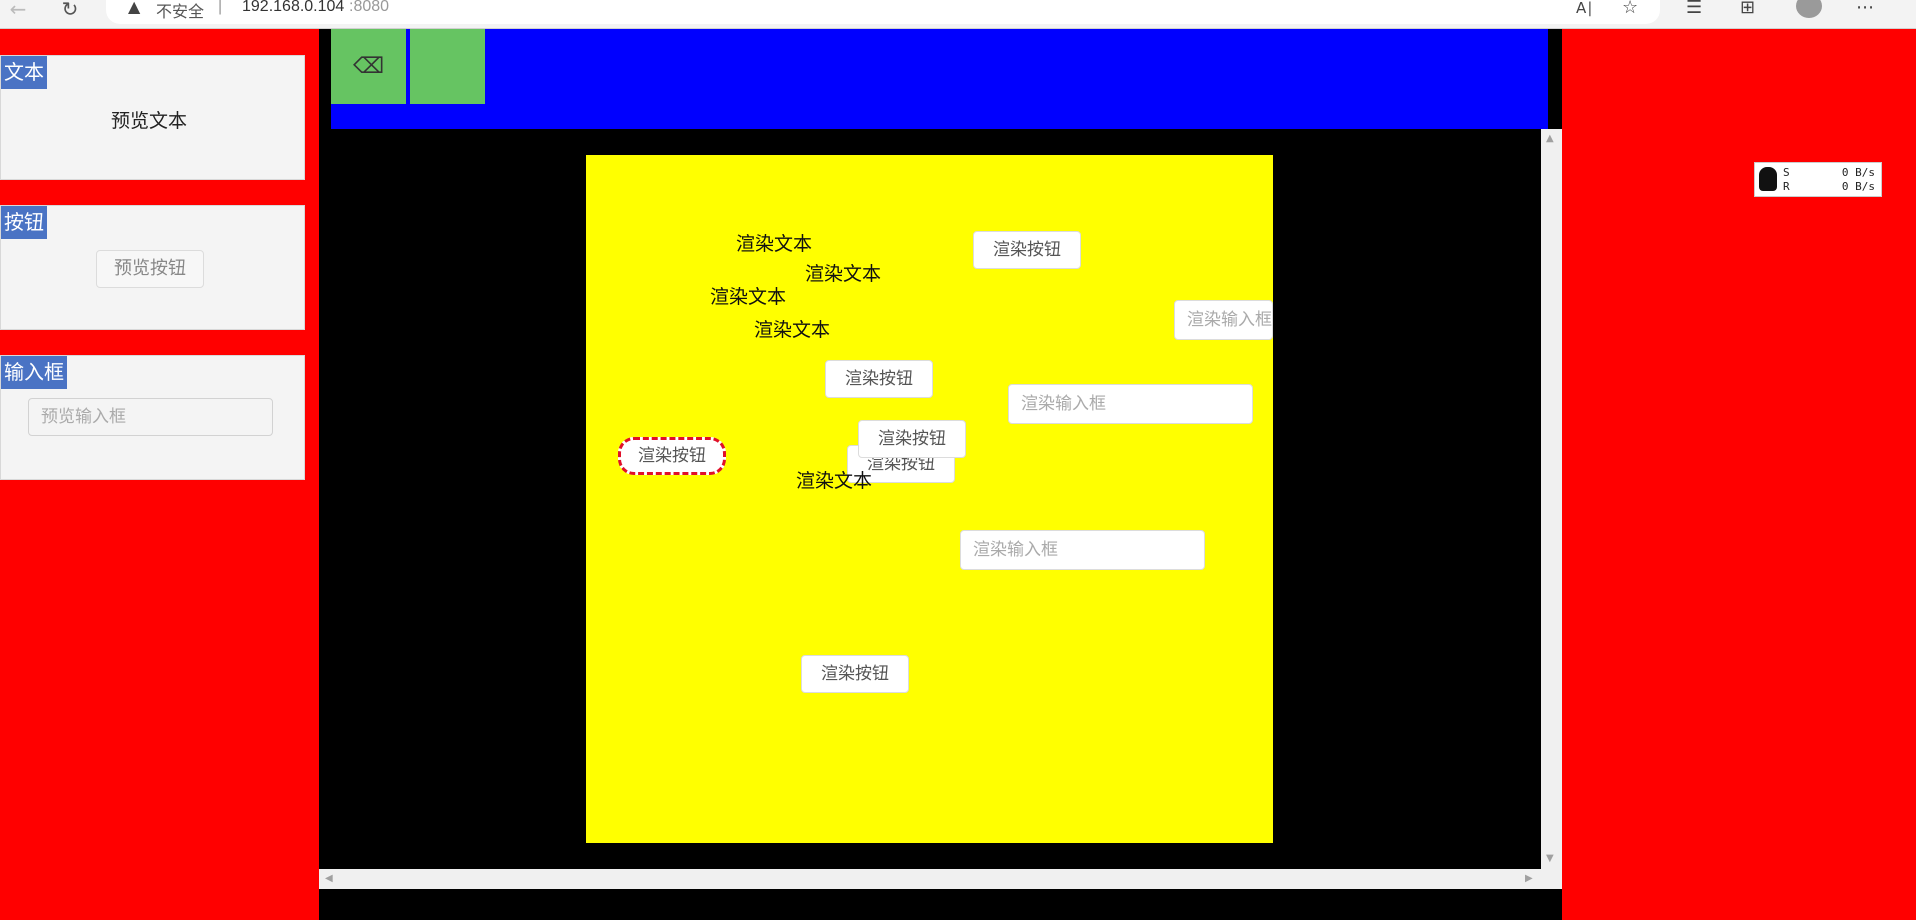  I want to click on warning-icon: ▲, so click(134, 8).